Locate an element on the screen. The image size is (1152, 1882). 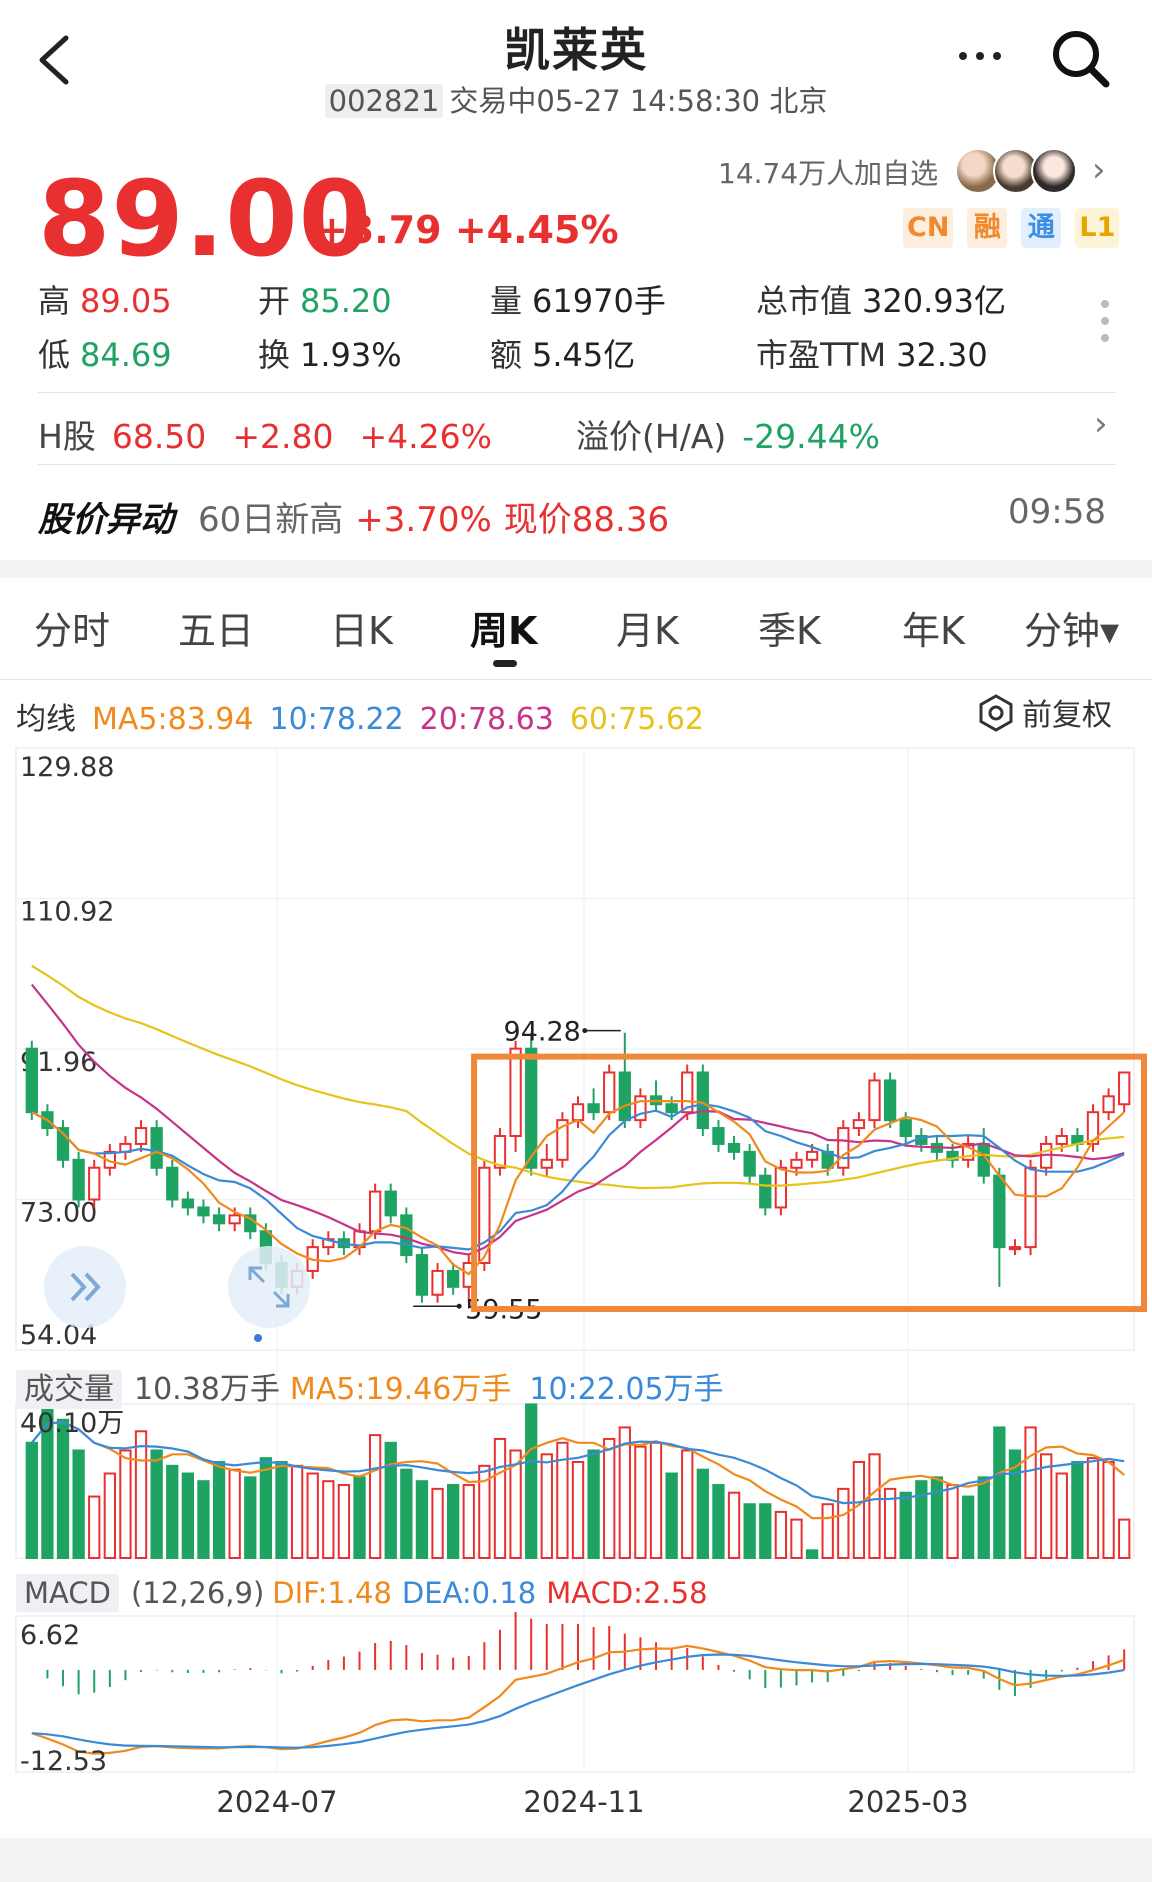
stat-open: 开 85.20 is located at coordinates (325, 301).